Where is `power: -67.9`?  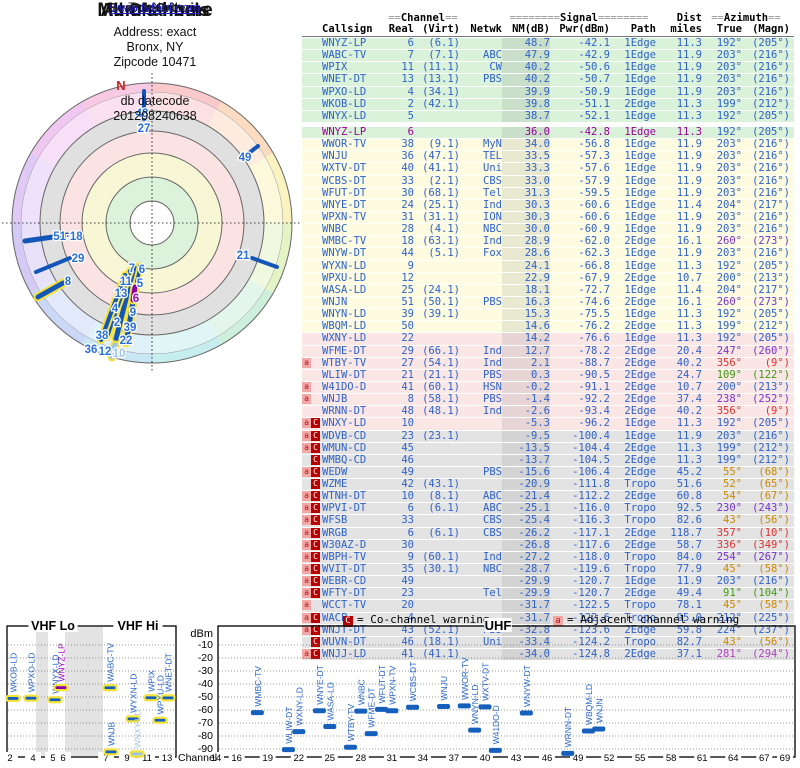
power: -67.9 is located at coordinates (594, 277).